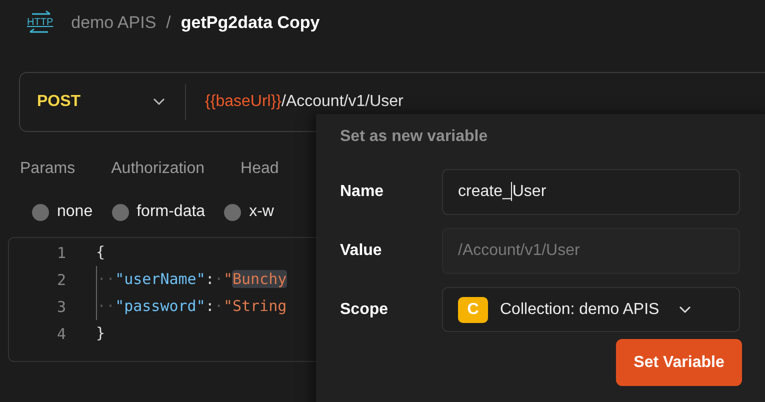 The height and width of the screenshot is (402, 765). What do you see at coordinates (304, 102) in the screenshot?
I see `url-input: {{baseUrl}}/Account/v1/User` at bounding box center [304, 102].